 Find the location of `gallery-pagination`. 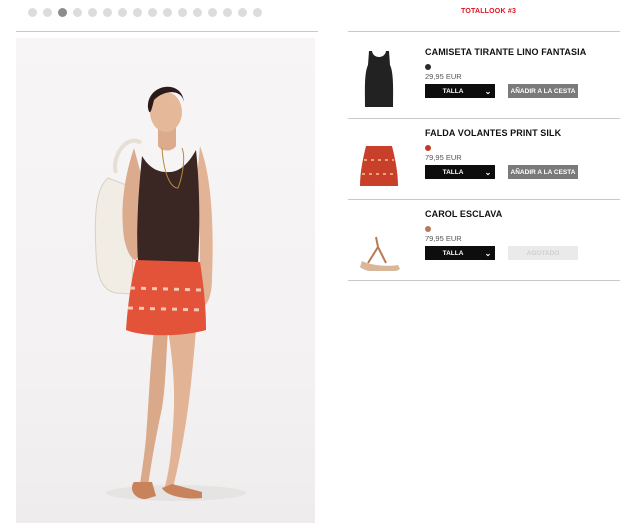

gallery-pagination is located at coordinates (145, 12).